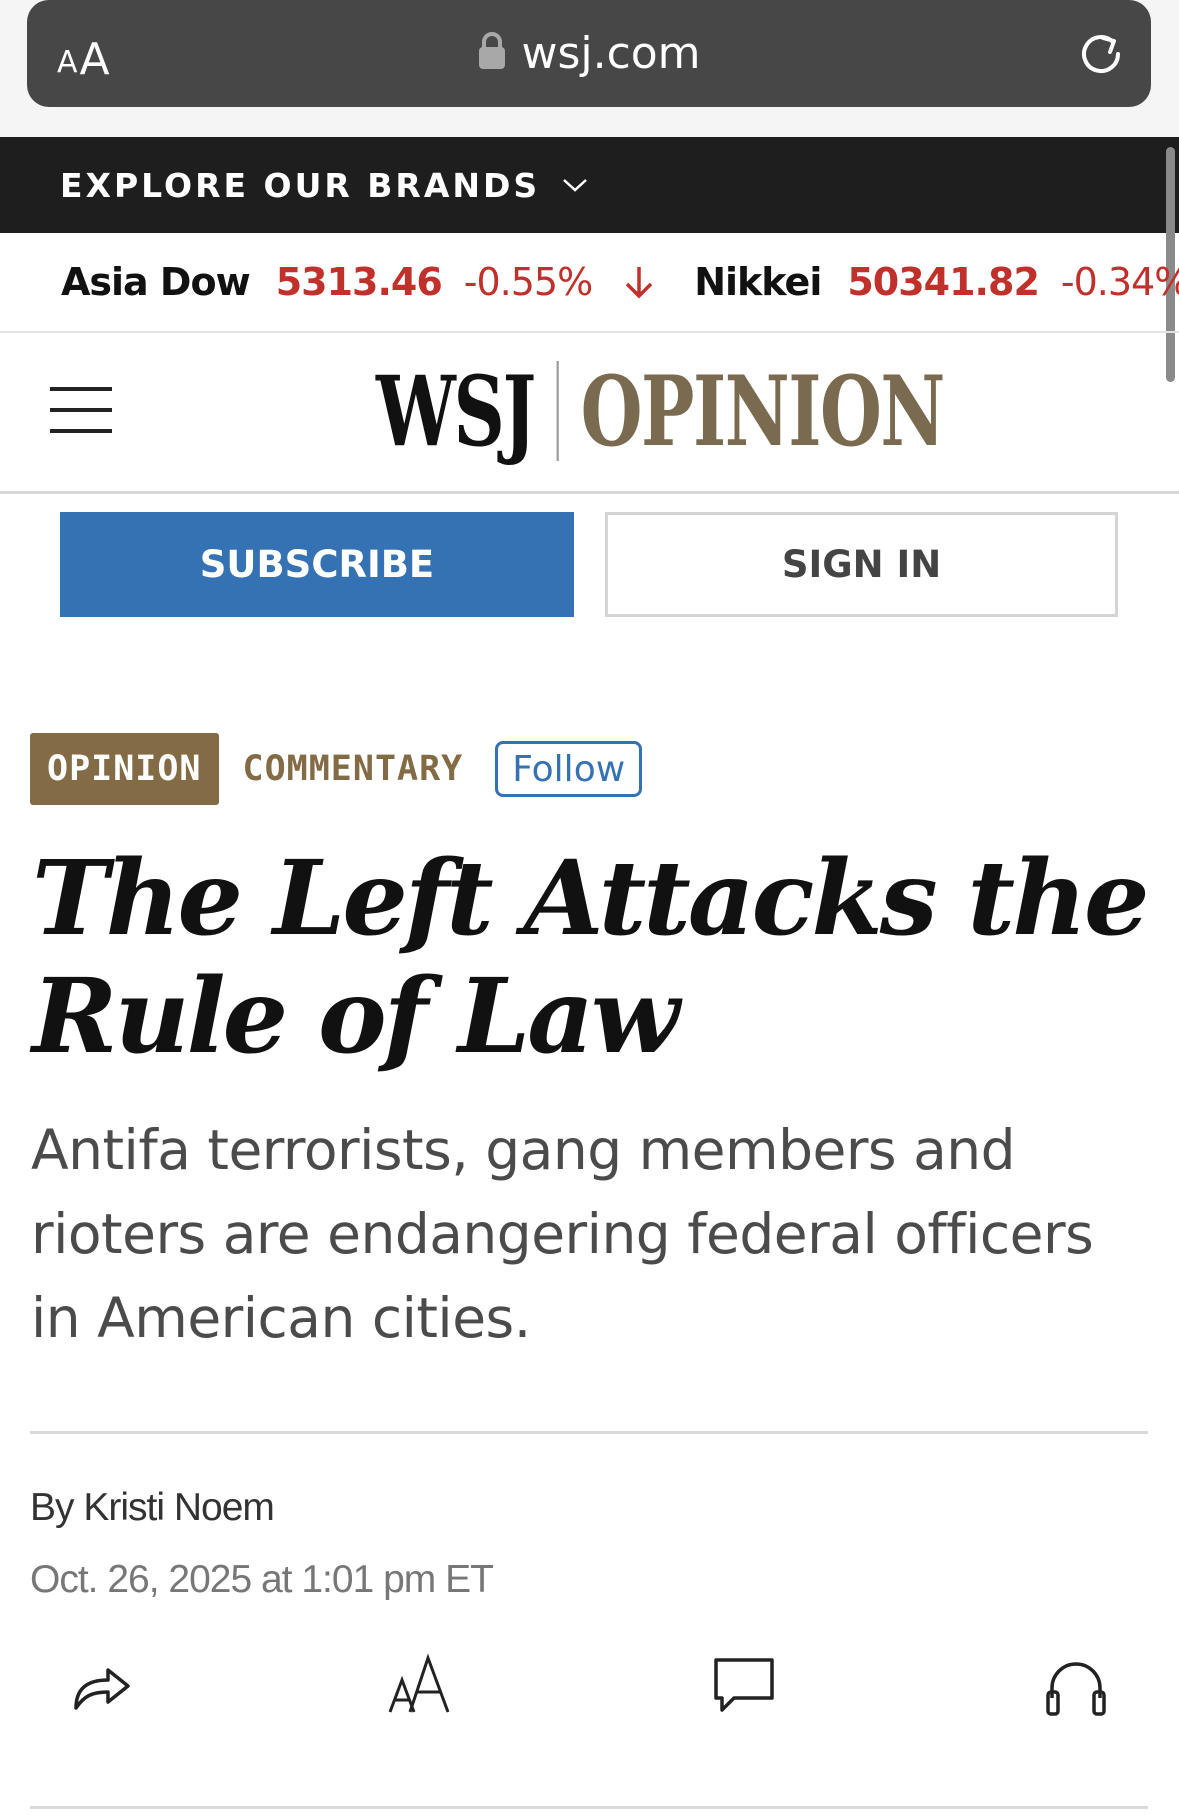 Image resolution: width=1179 pixels, height=1815 pixels. I want to click on url-text: wsj.com, so click(611, 53).